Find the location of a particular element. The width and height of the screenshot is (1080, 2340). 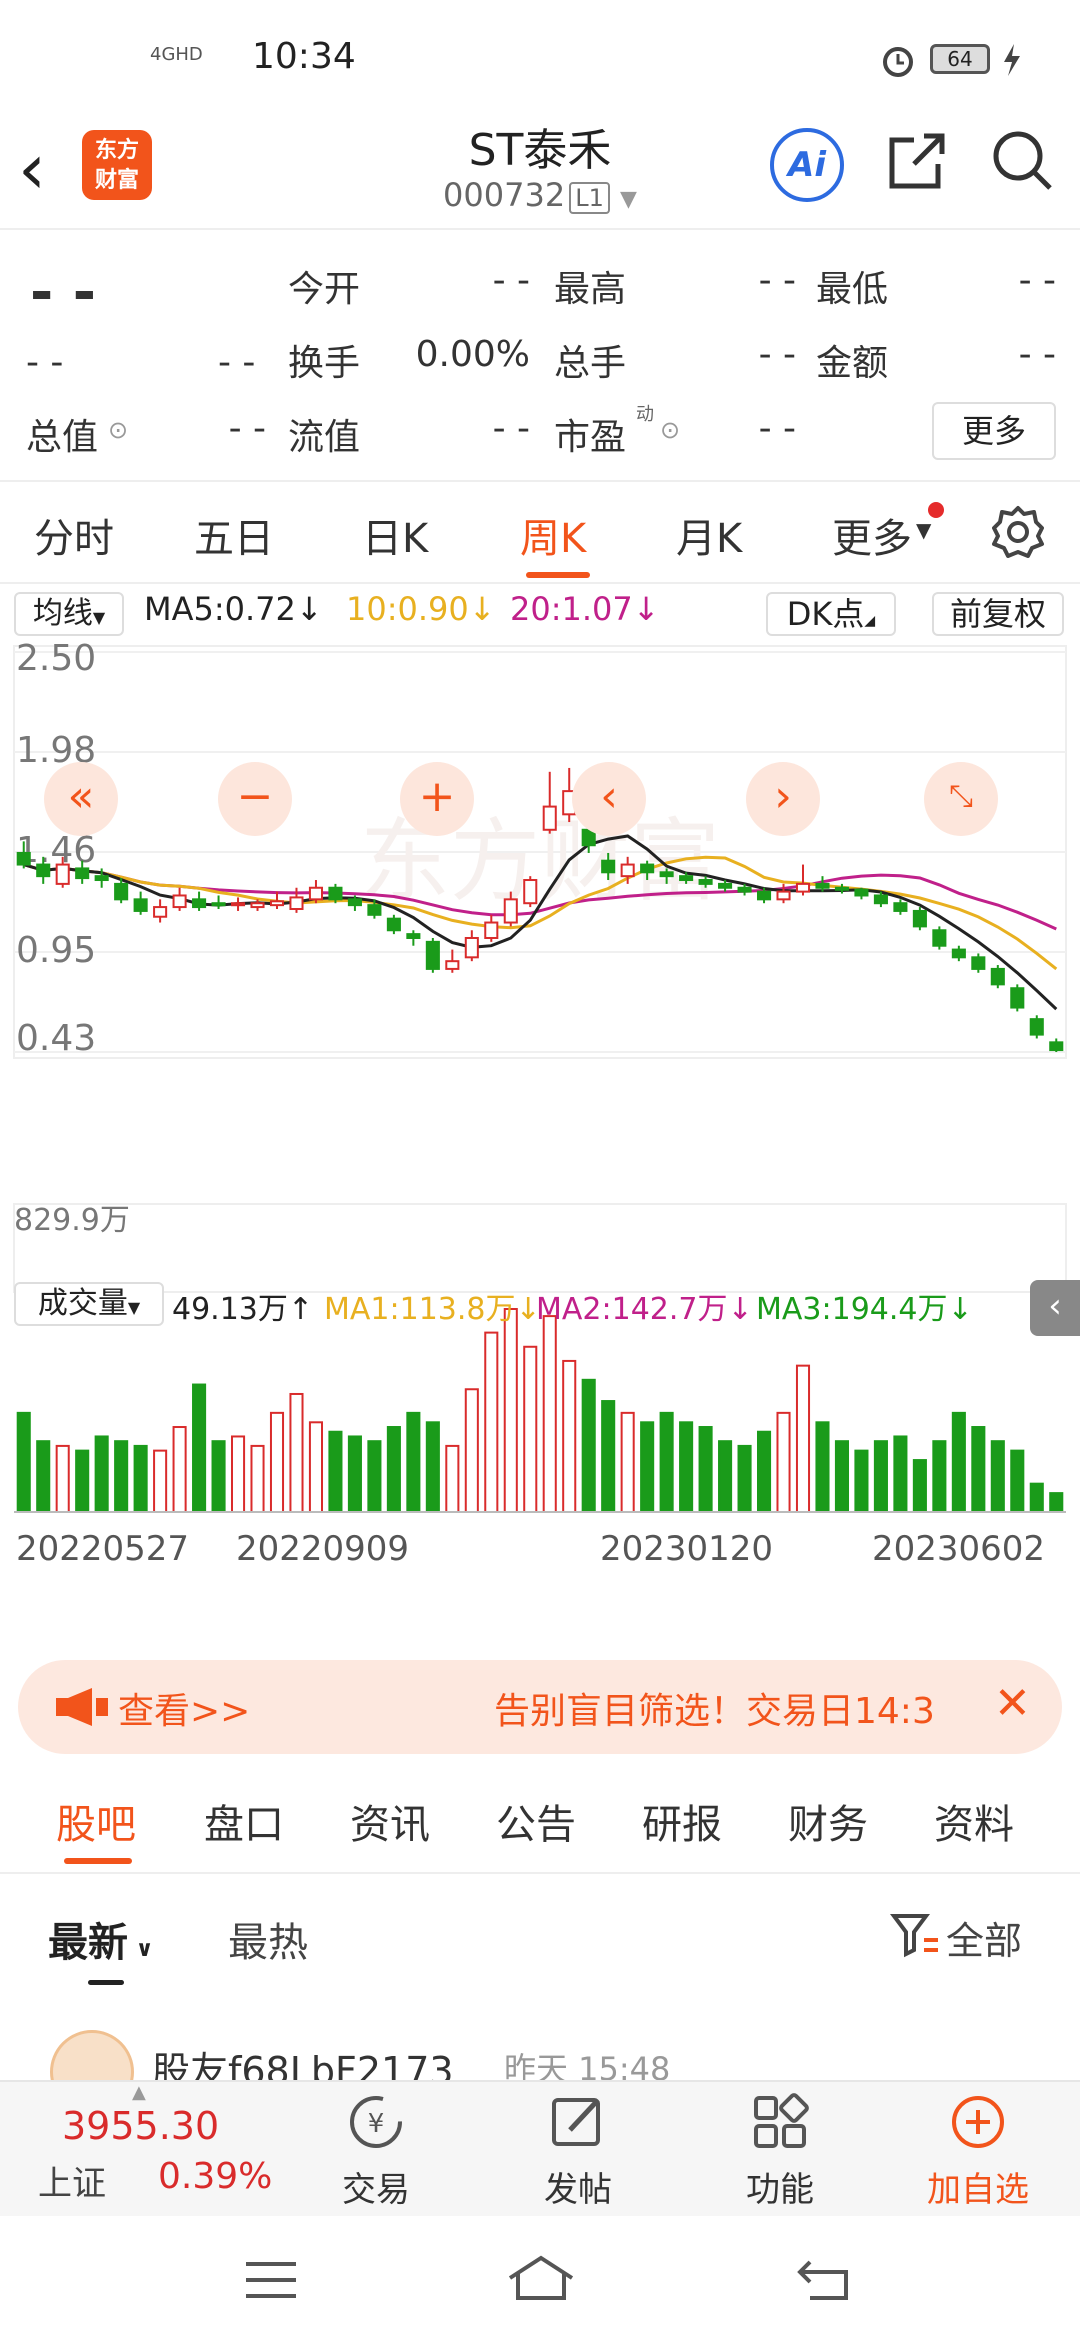

sort-hot: 最热 is located at coordinates (268, 1939).